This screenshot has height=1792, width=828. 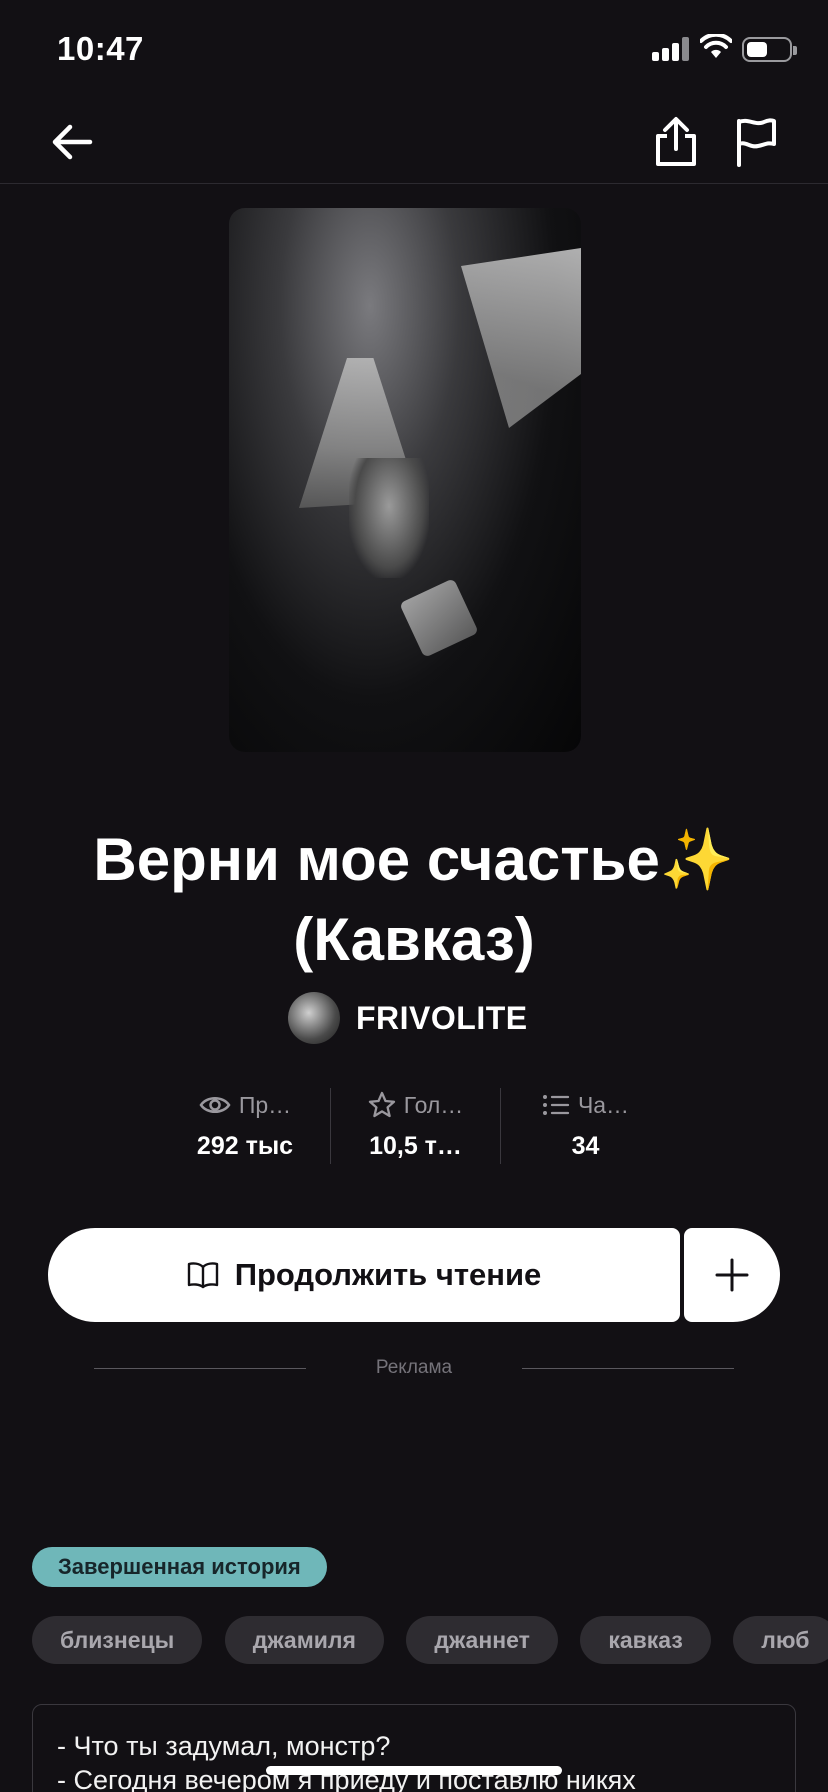 What do you see at coordinates (202, 1275) in the screenshot?
I see `book-icon` at bounding box center [202, 1275].